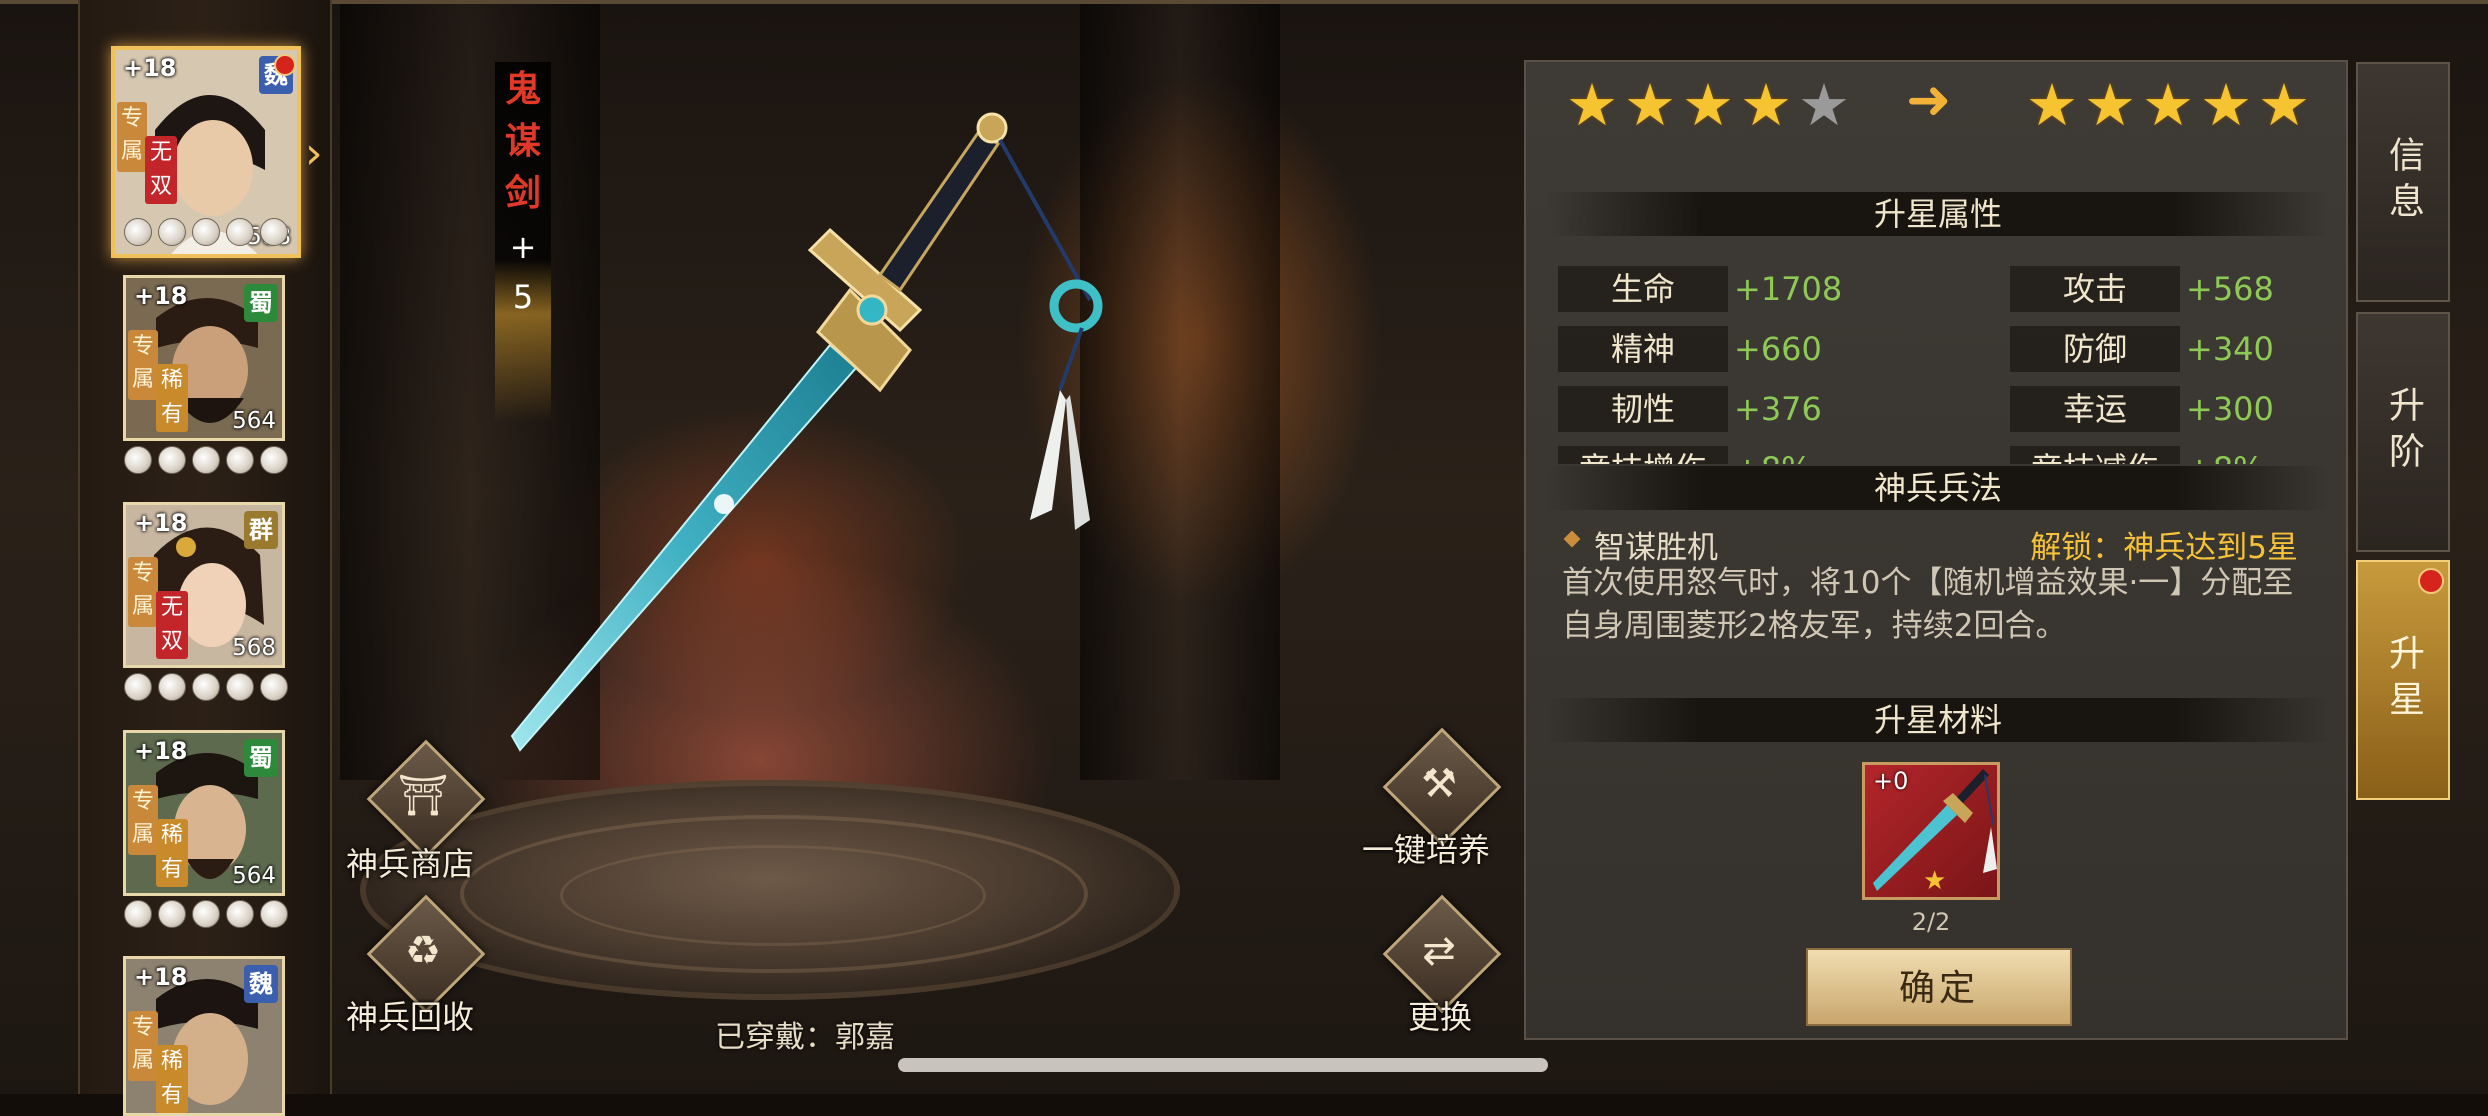 Image resolution: width=2488 pixels, height=1116 pixels. What do you see at coordinates (254, 648) in the screenshot?
I see `hero-power: 568` at bounding box center [254, 648].